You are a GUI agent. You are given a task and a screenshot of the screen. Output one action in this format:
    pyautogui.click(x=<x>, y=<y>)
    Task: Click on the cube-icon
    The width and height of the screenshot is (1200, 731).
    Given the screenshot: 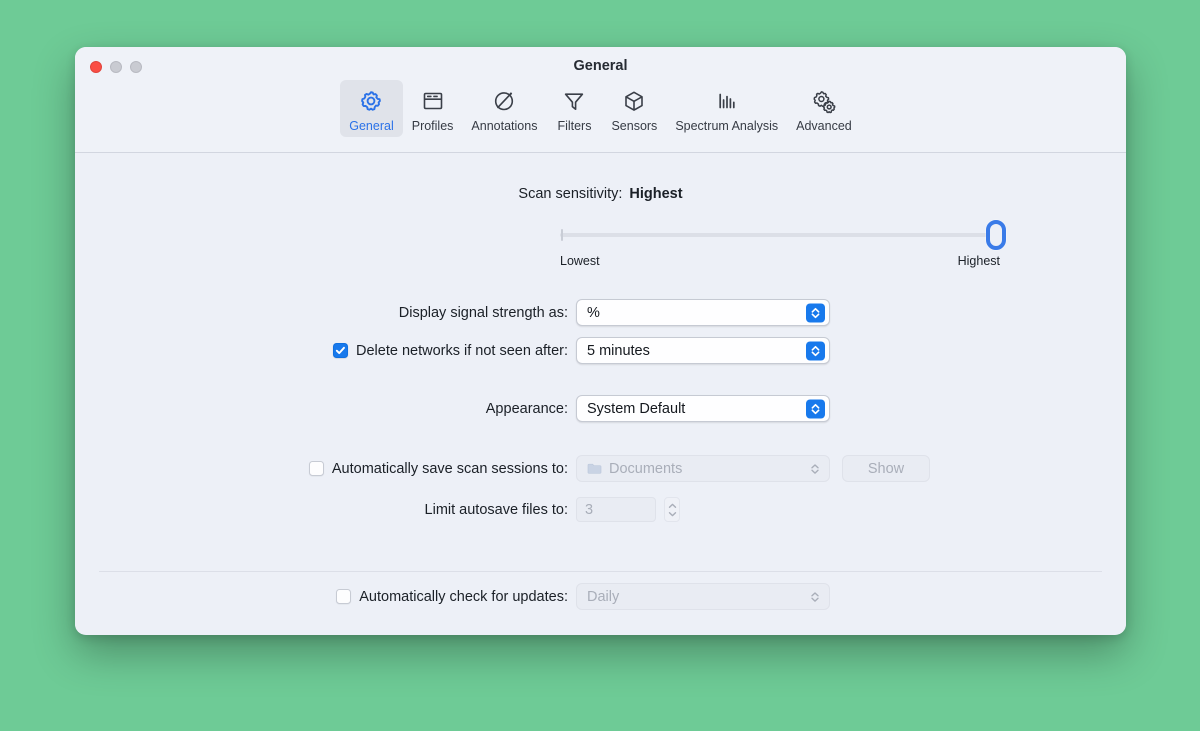 What is the action you would take?
    pyautogui.click(x=634, y=101)
    